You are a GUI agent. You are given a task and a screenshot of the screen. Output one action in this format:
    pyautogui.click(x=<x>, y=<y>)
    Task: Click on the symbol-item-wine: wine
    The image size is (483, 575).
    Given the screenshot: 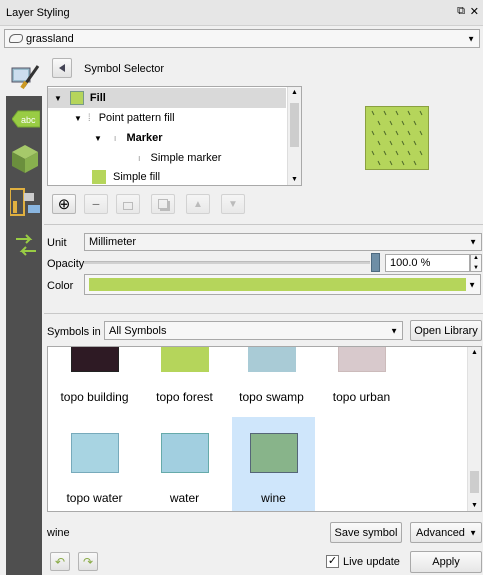 What is the action you would take?
    pyautogui.click(x=273, y=464)
    